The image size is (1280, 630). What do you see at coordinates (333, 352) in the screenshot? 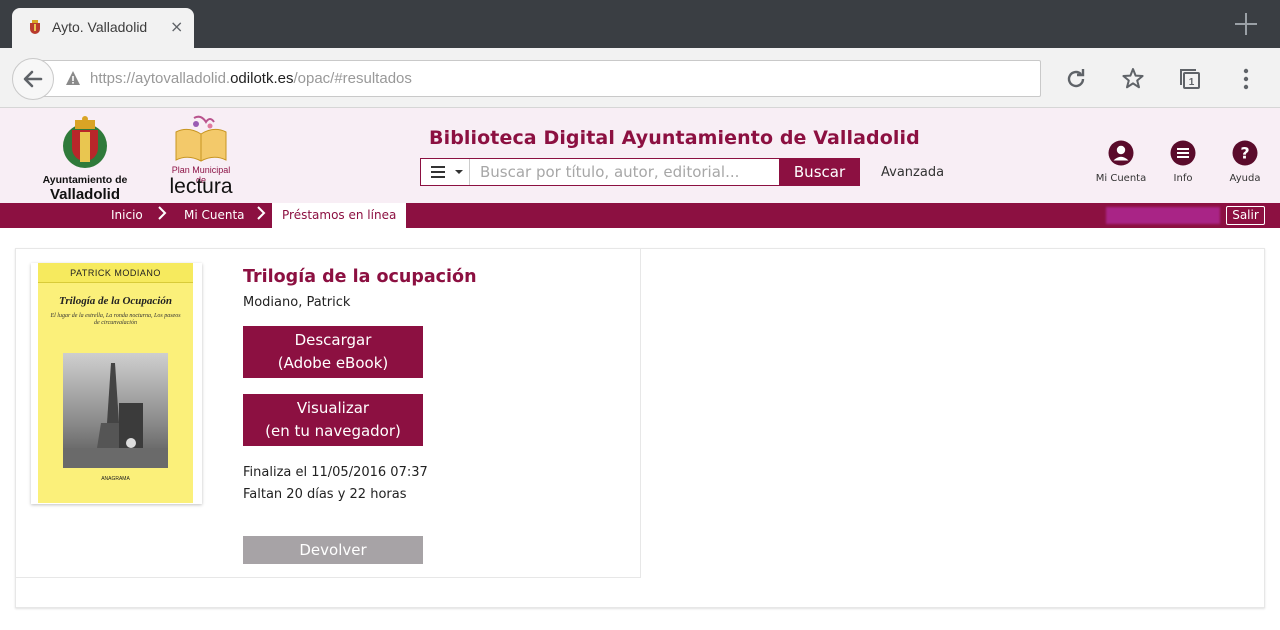
I see `download-adobe-ebook-button: Descargar (Adobe eBook)` at bounding box center [333, 352].